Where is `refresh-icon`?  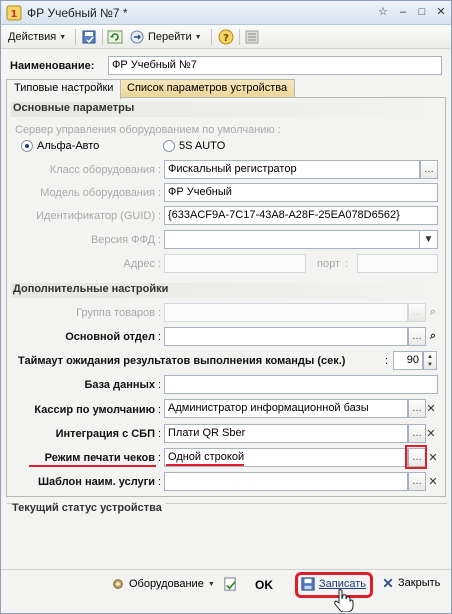 refresh-icon is located at coordinates (115, 37).